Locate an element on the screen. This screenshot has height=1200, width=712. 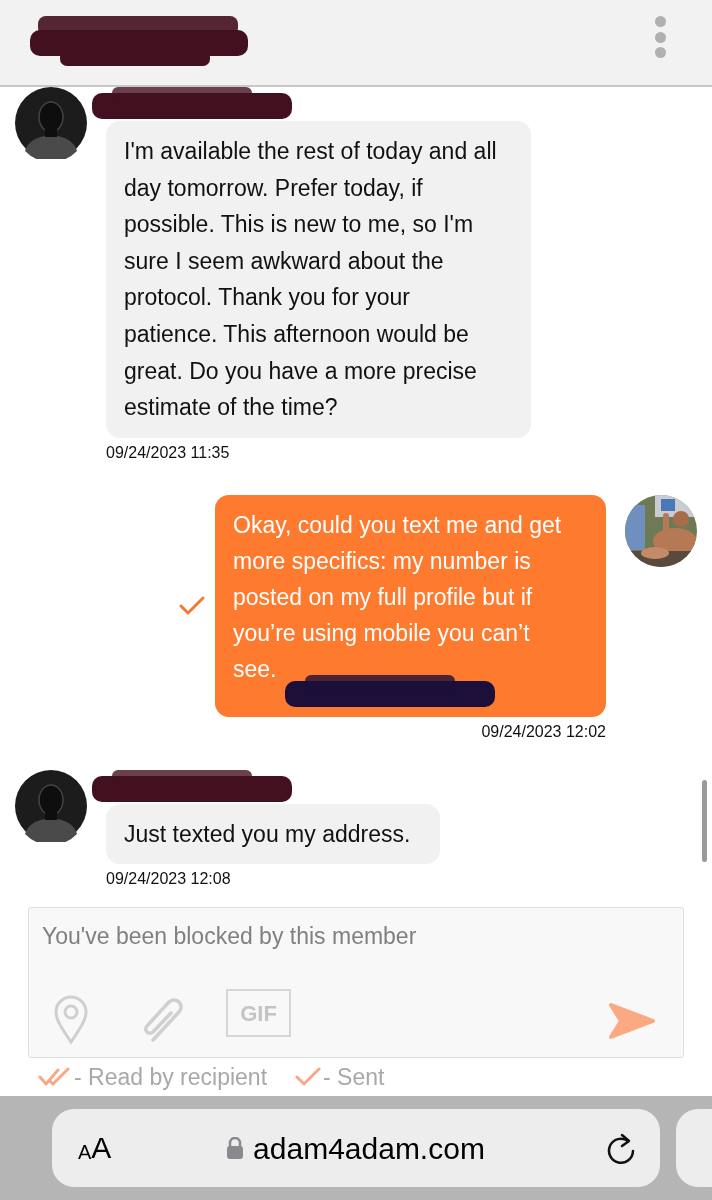
message-text: Okay, could you text me and get more specifics: my number is posted on my full profile but if you’re using mobile you can’t see. is located at coordinates (398, 597).